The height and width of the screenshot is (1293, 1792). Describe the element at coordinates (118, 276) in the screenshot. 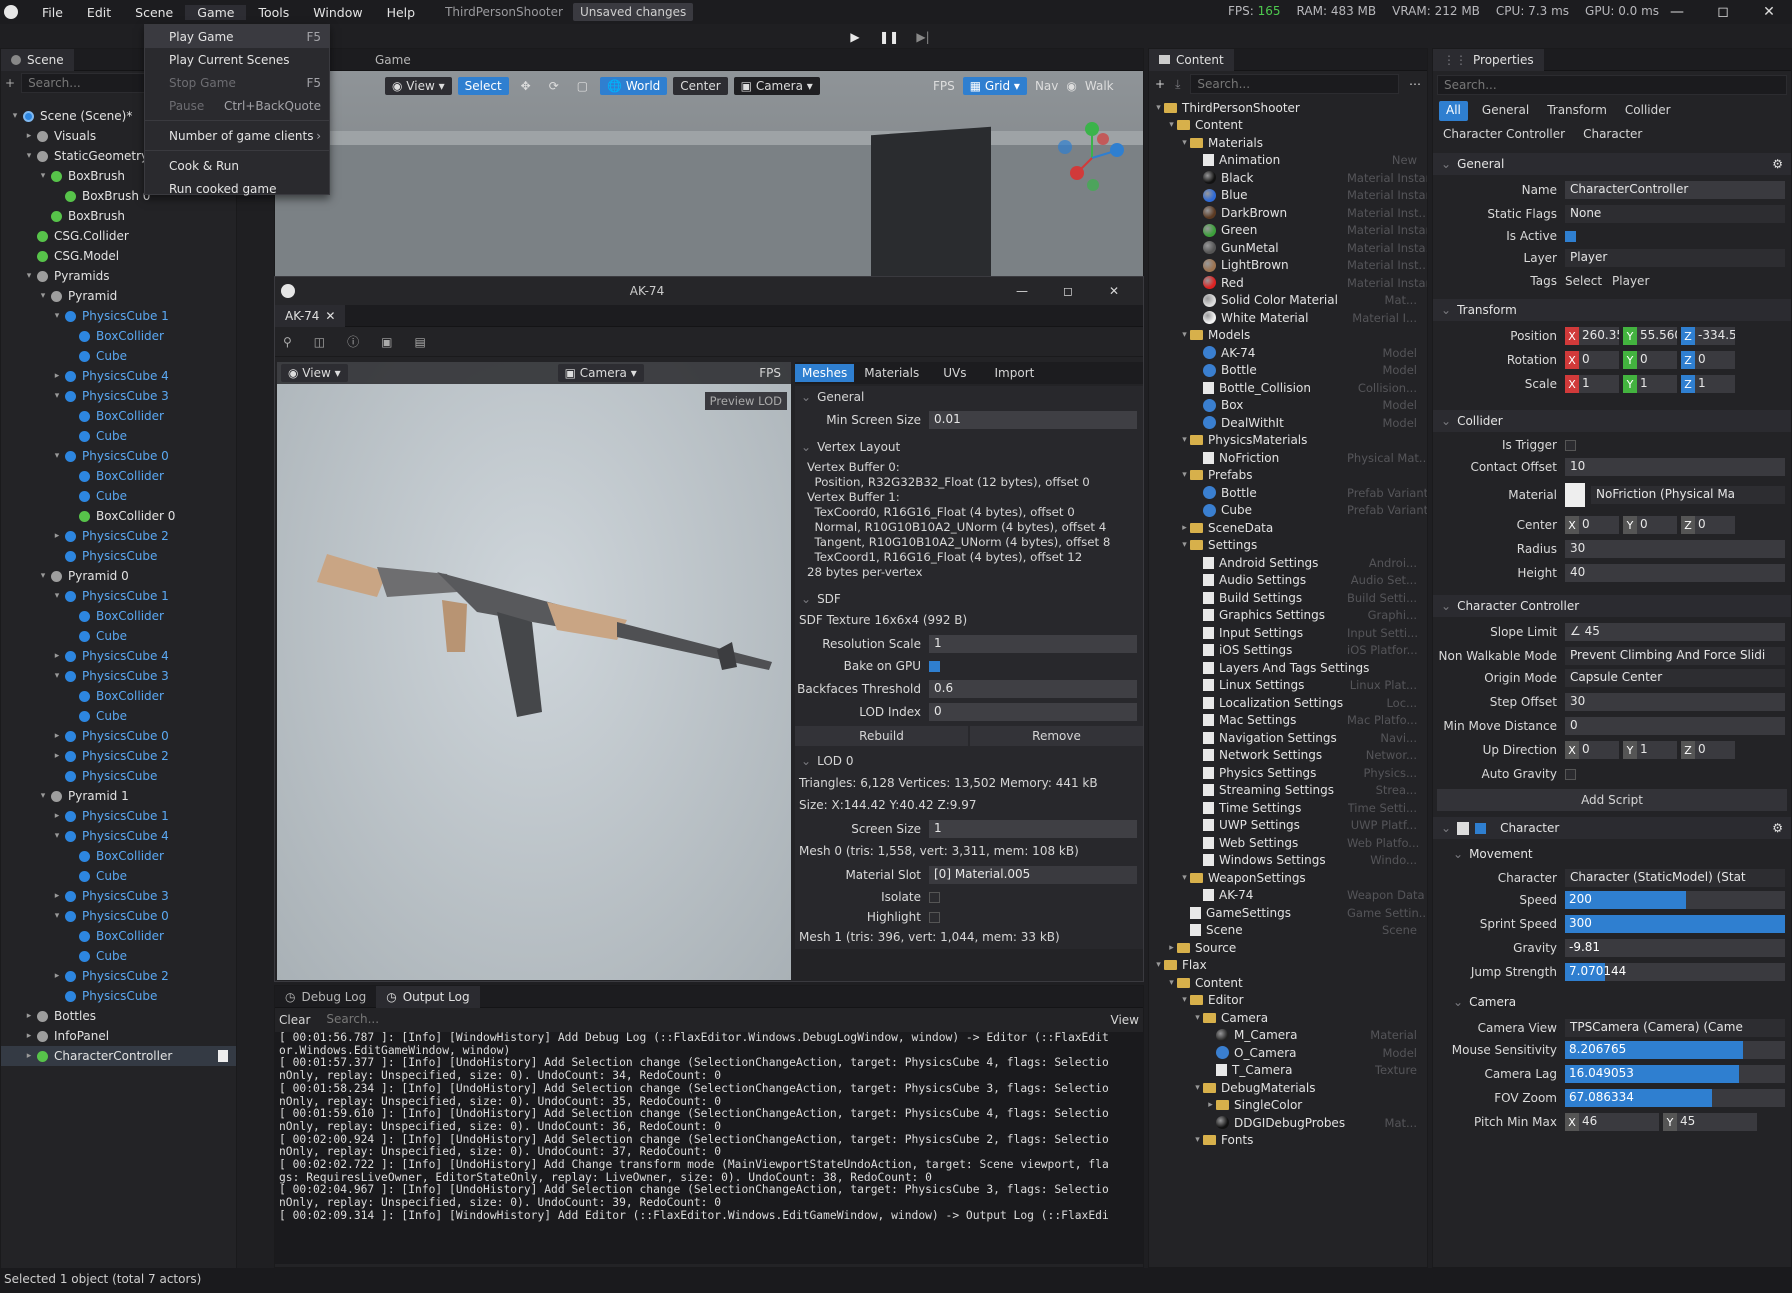

I see `scene-tree-item: ▾ Pyramids` at that location.